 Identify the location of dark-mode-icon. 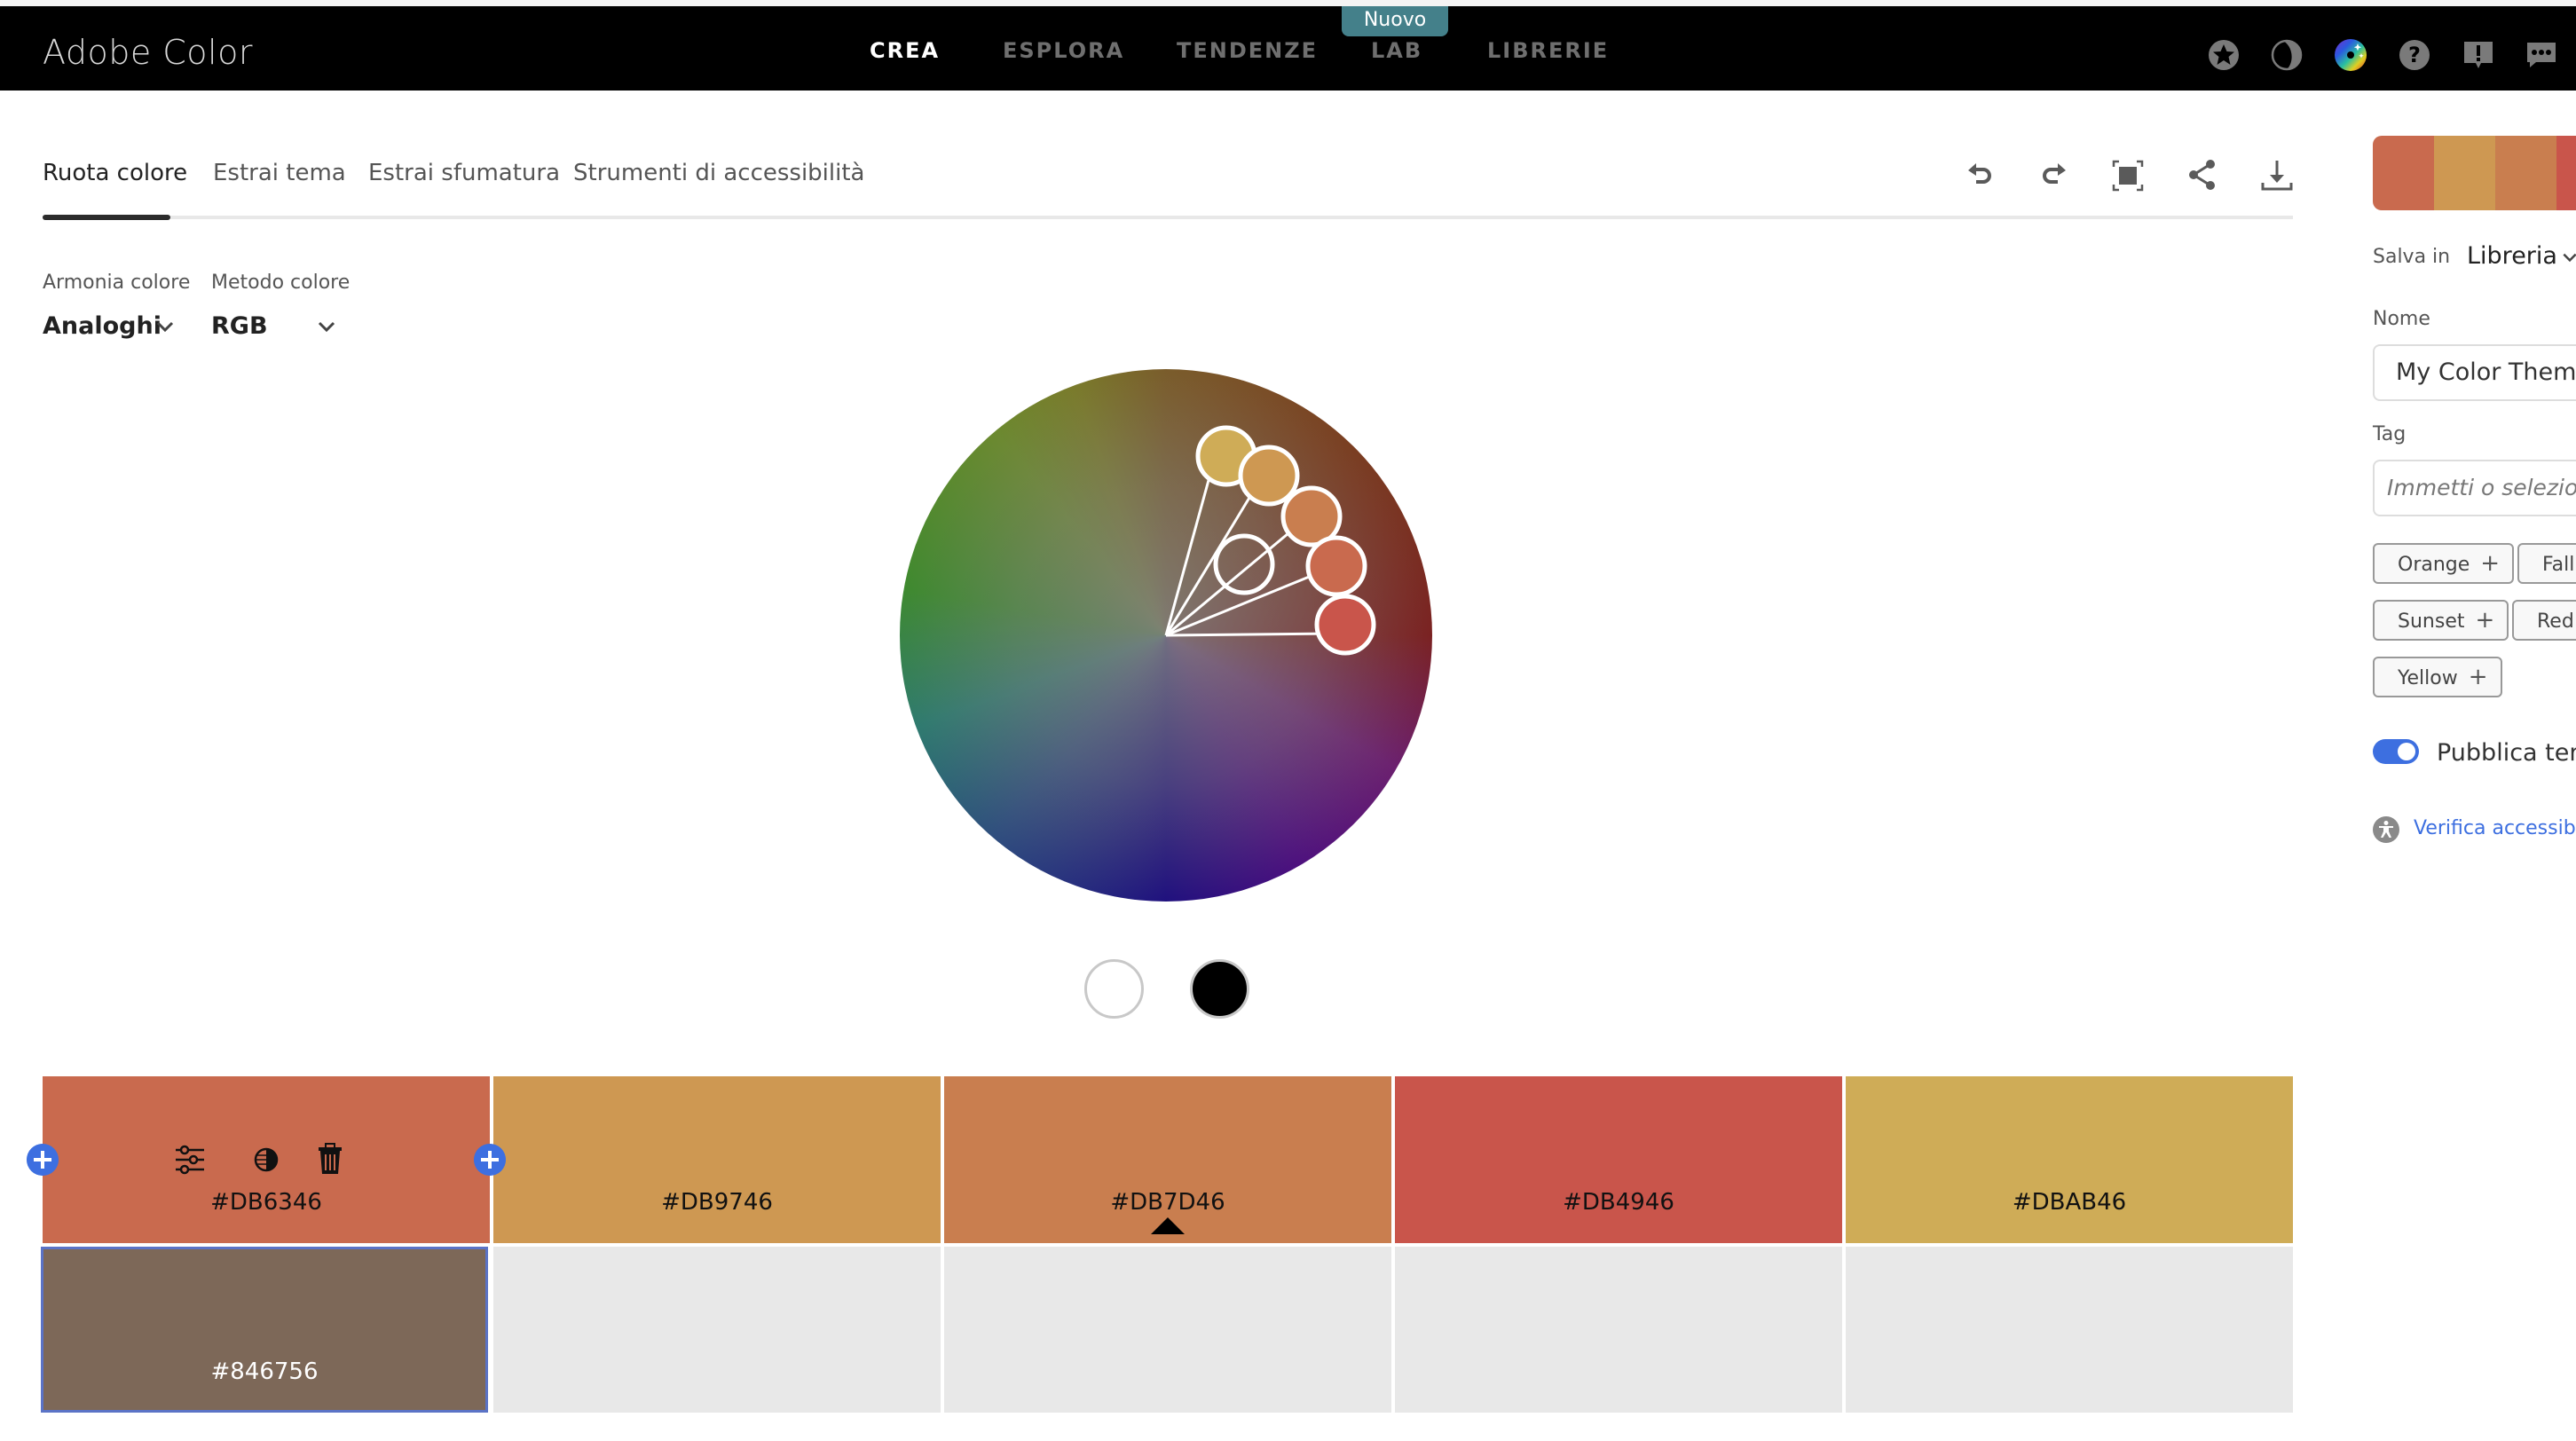
(2287, 55).